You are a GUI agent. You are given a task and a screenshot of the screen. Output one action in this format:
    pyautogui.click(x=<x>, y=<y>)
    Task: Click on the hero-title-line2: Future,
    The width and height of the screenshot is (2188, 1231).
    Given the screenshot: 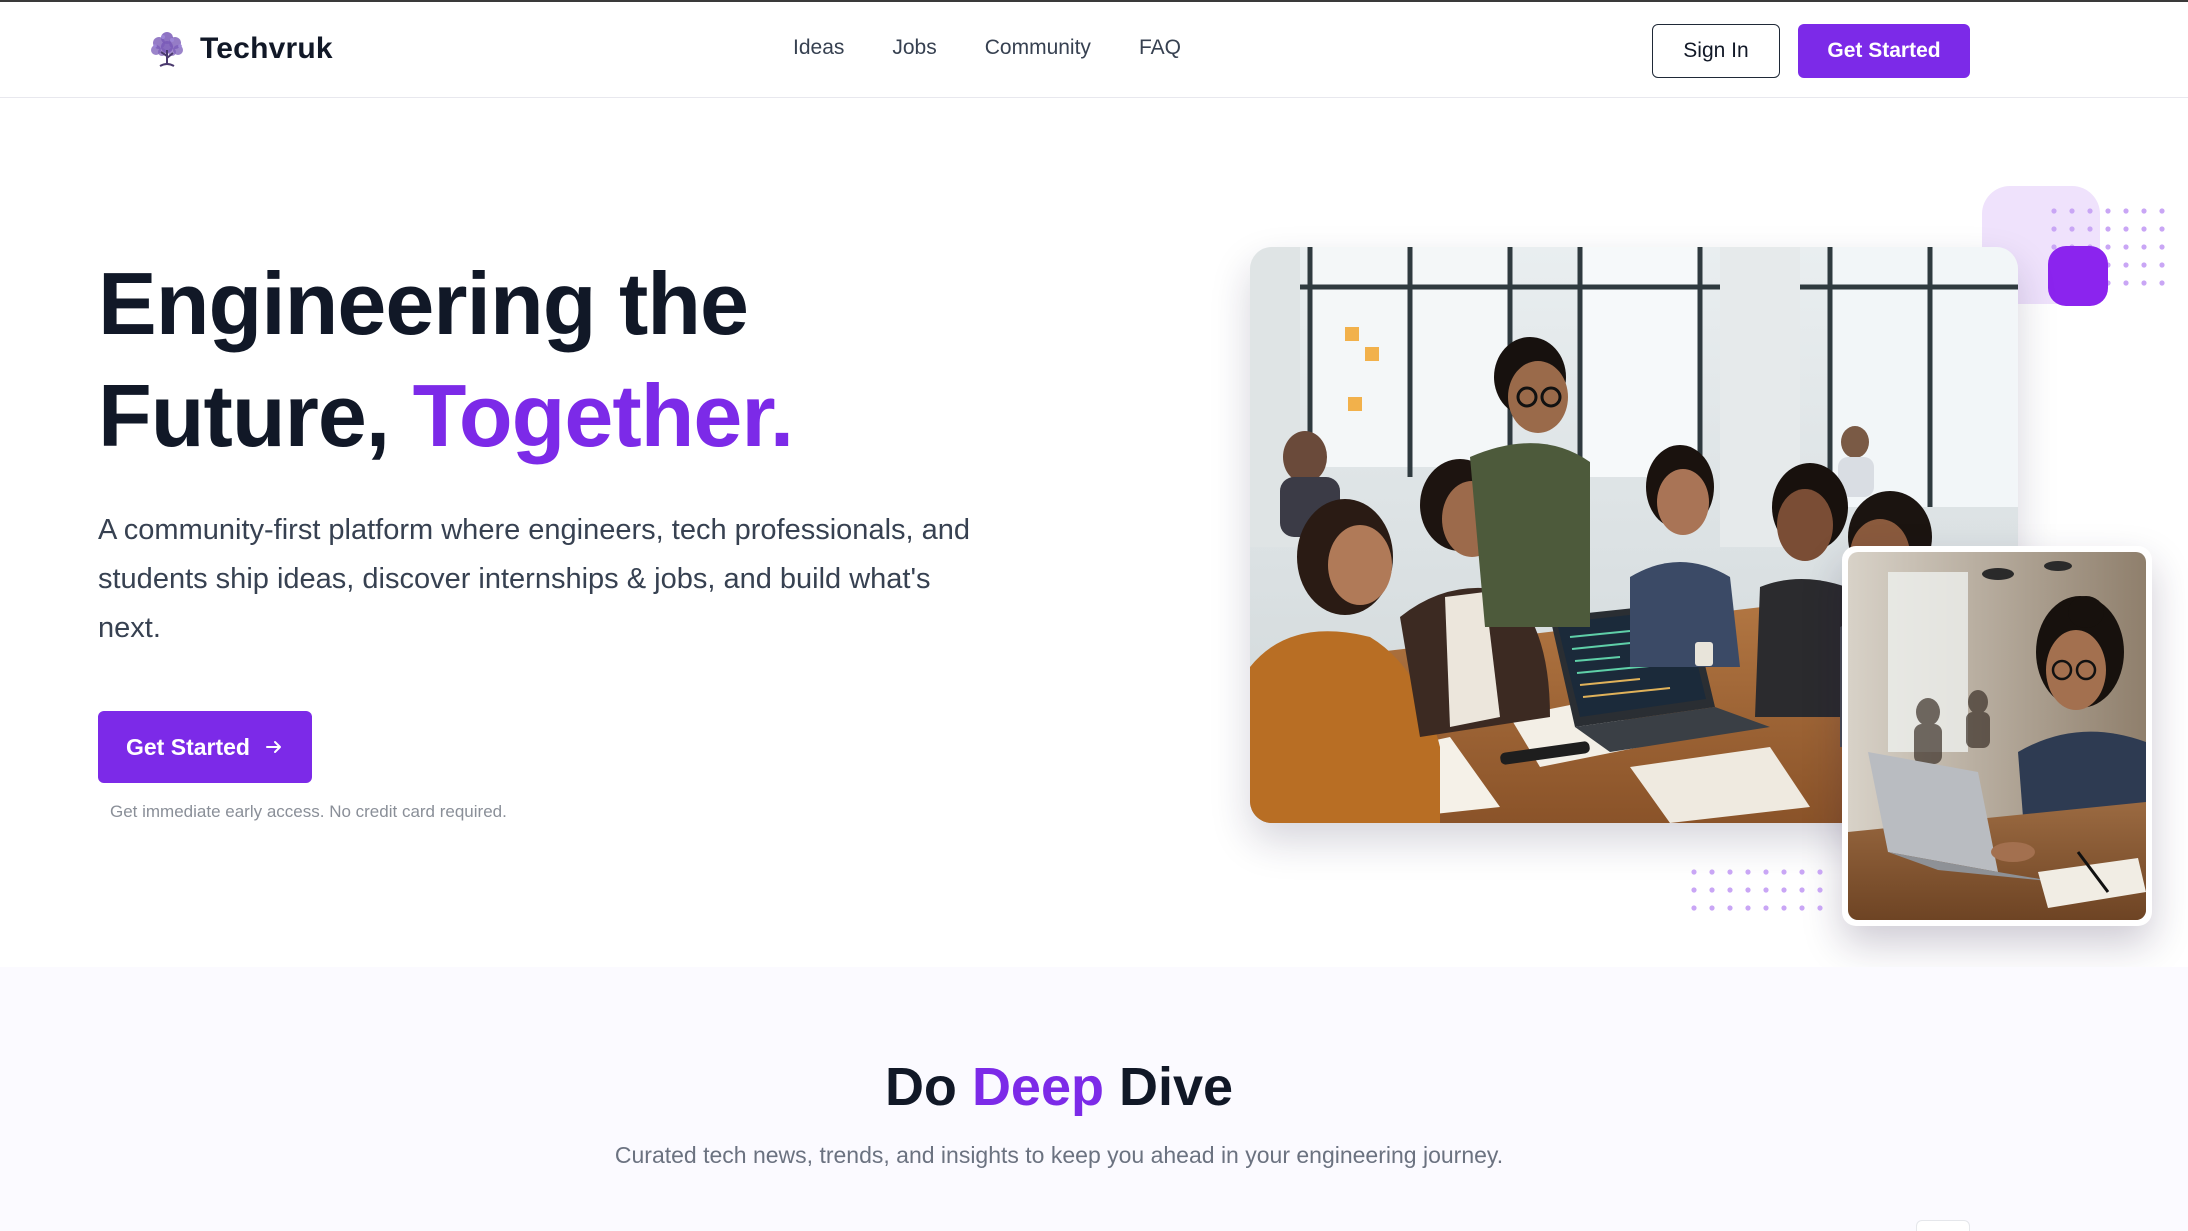 What is the action you would take?
    pyautogui.click(x=255, y=415)
    